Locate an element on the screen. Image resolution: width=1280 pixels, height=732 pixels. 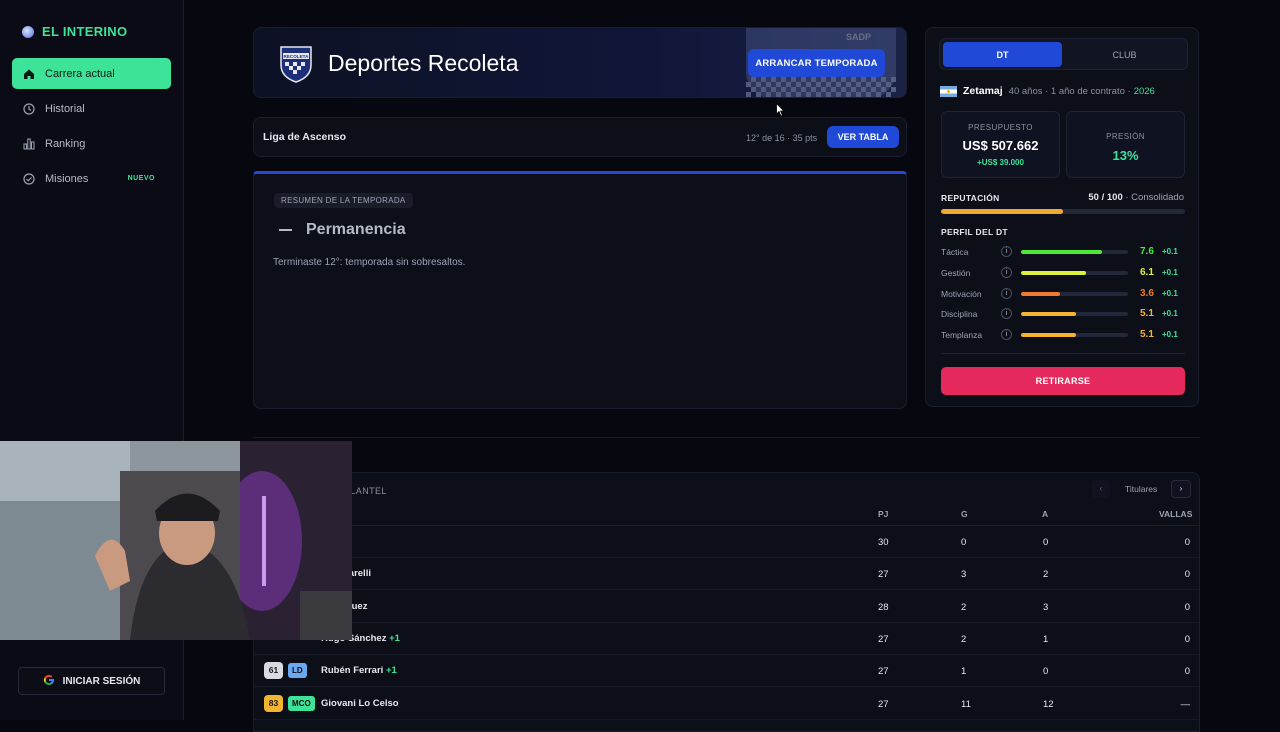
cell-a: 1 is located at coordinates (1046, 639).